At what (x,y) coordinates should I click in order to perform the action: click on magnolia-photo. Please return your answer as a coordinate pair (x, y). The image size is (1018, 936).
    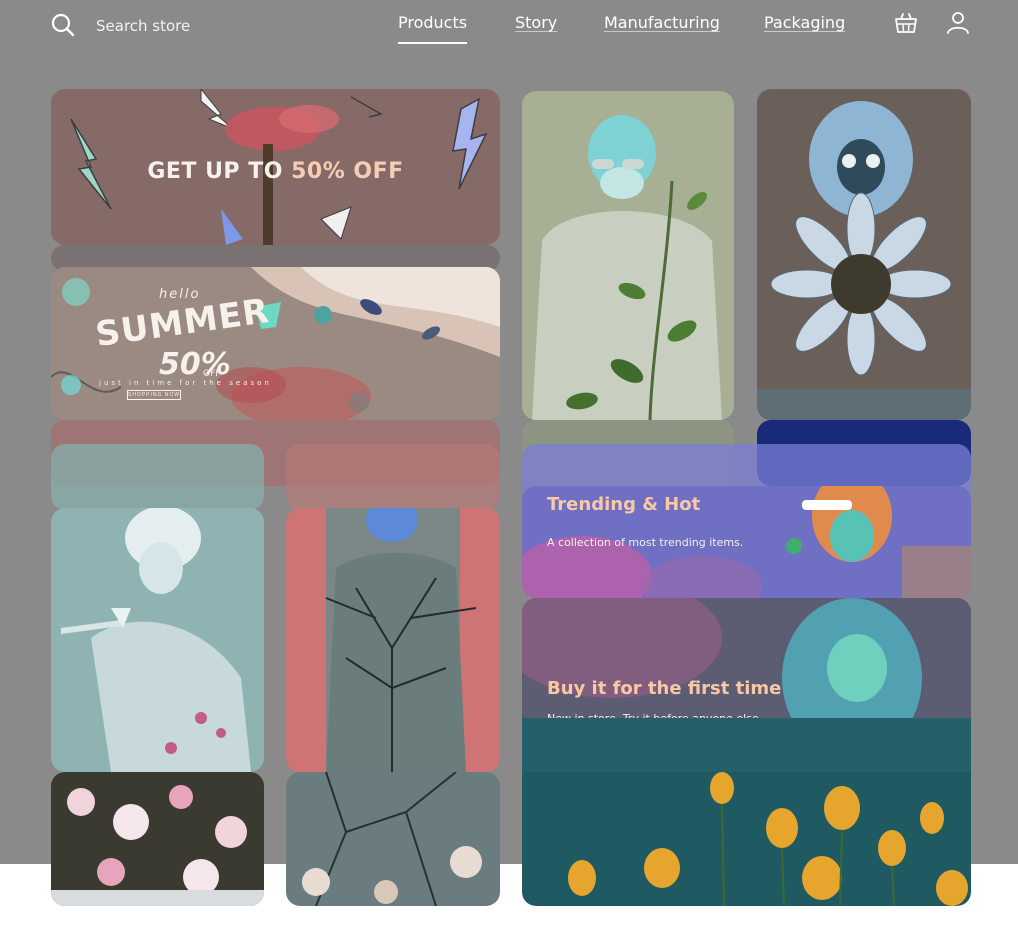
    Looking at the image, I should click on (393, 839).